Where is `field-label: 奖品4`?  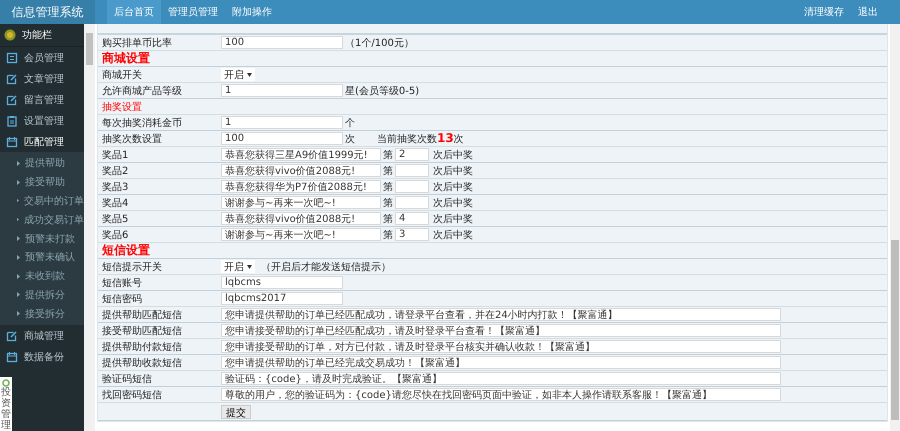 field-label: 奖品4 is located at coordinates (116, 203).